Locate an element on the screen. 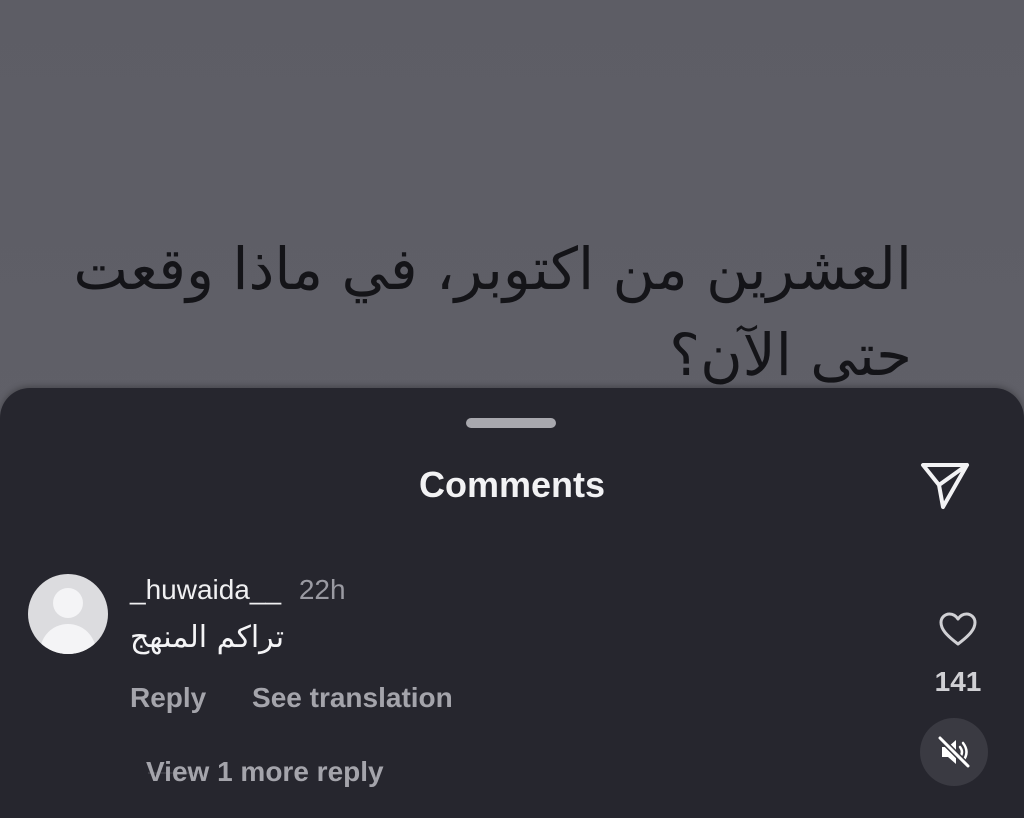  comment-timestamp: 22h is located at coordinates (322, 589).